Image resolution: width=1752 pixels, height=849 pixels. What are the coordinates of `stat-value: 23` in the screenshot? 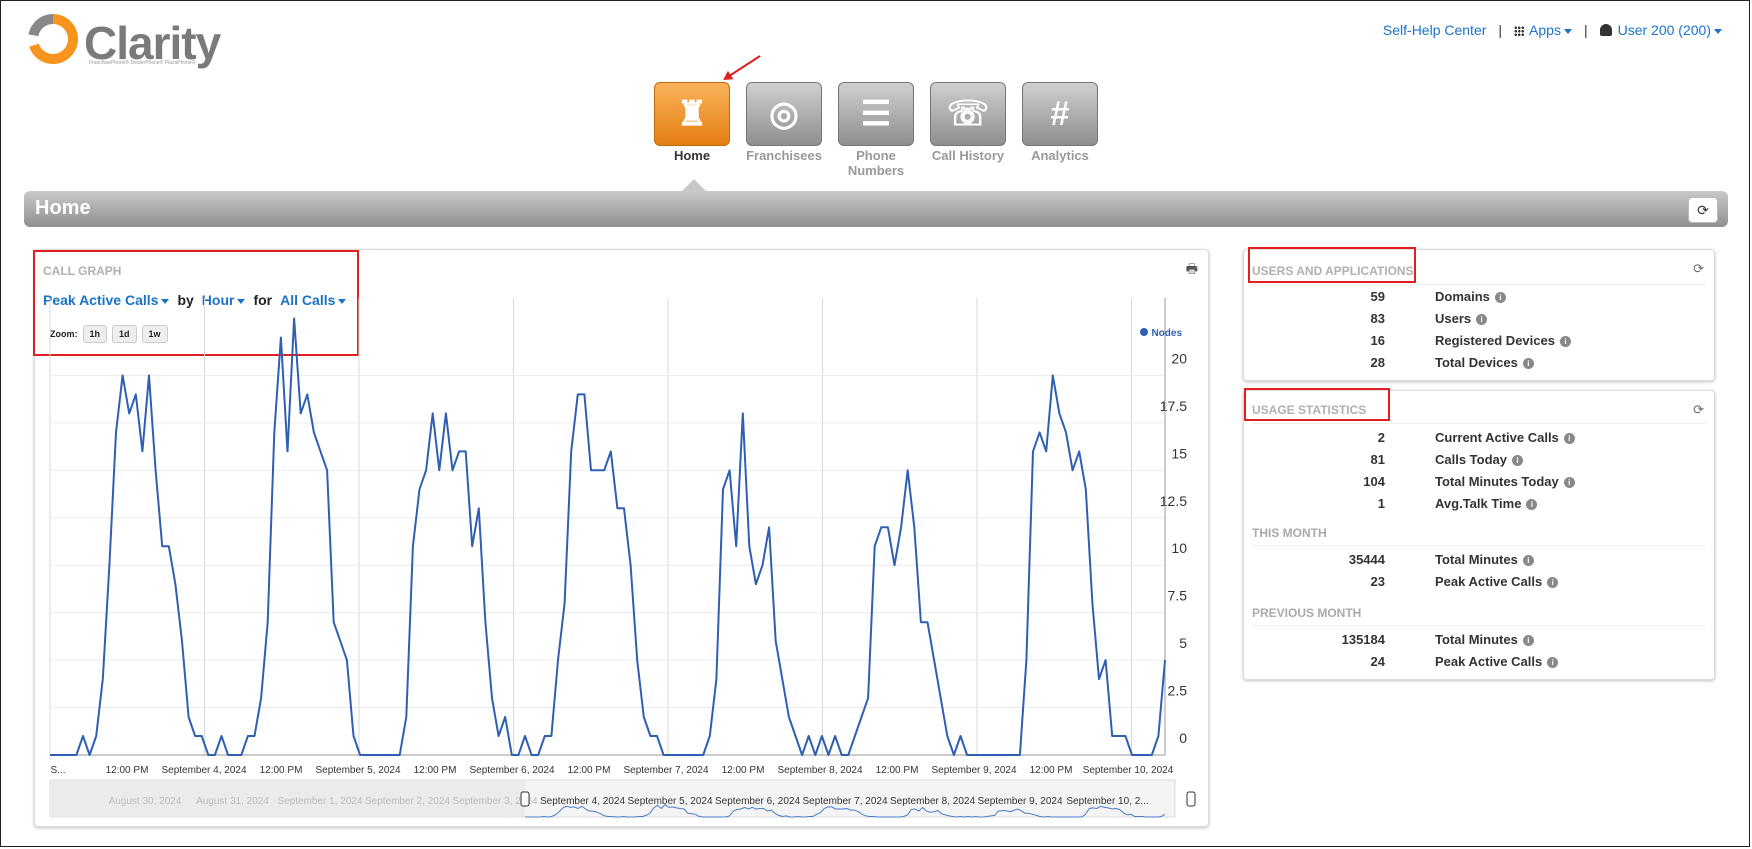 It's located at (1377, 581).